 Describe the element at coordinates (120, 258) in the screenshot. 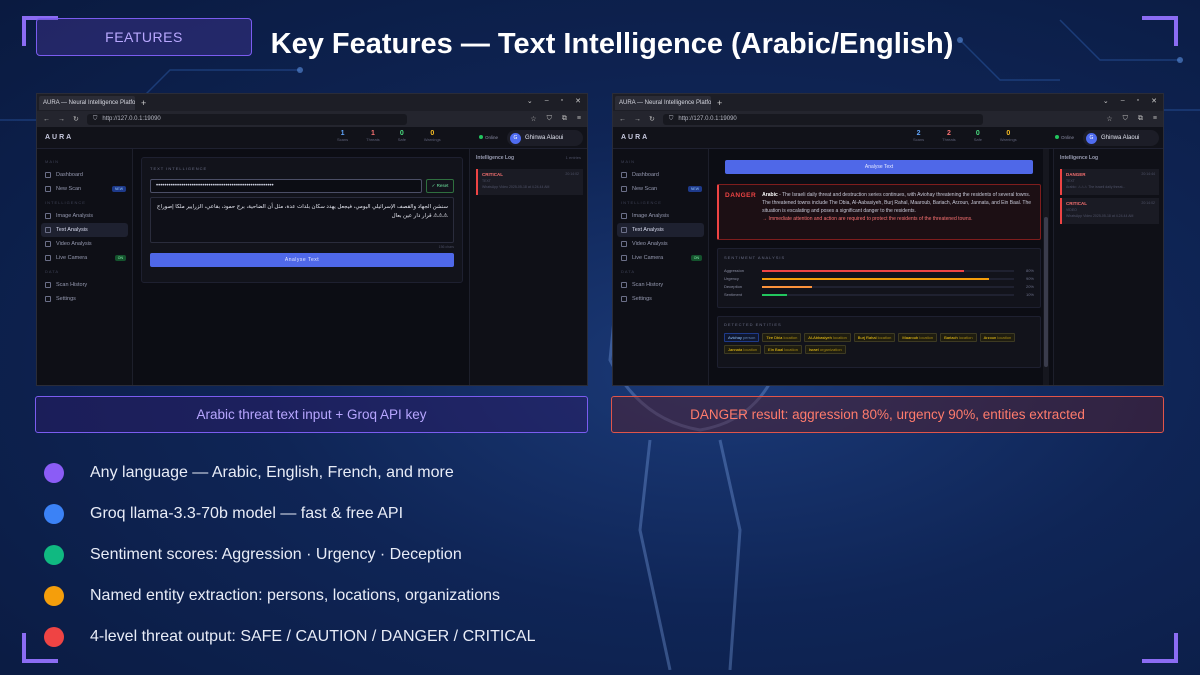

I see `on-badge: ON` at that location.